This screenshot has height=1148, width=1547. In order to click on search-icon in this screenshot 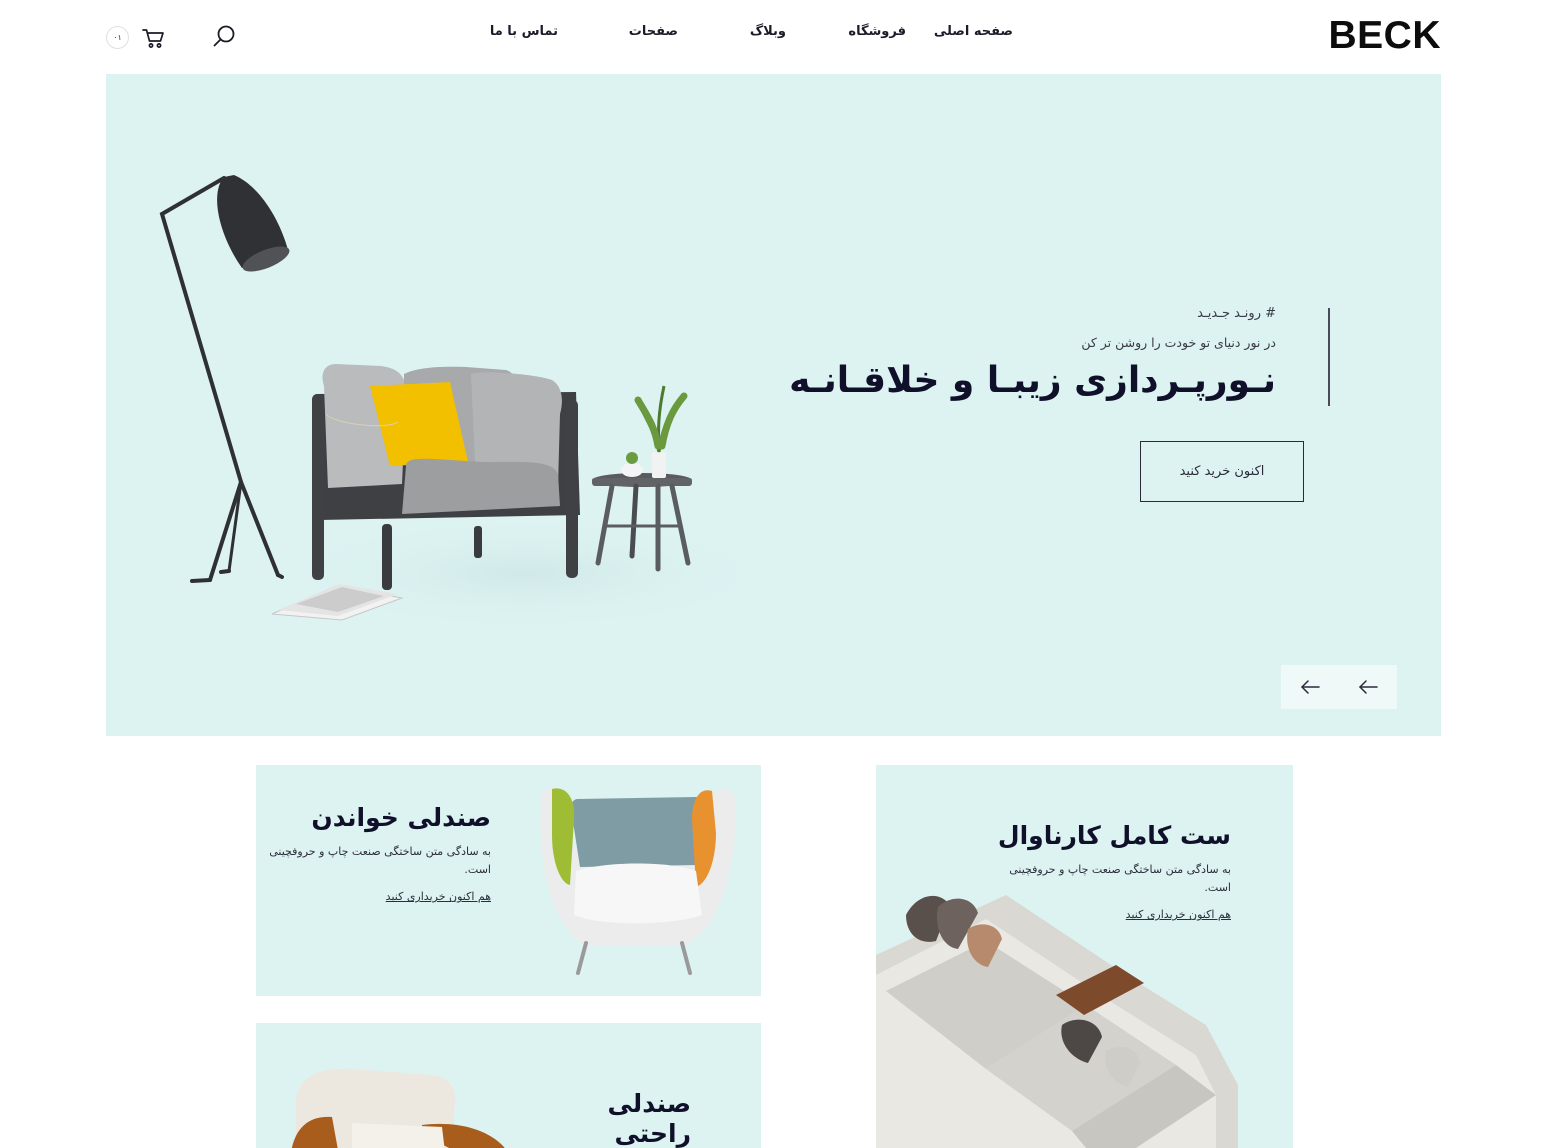, I will do `click(224, 36)`.